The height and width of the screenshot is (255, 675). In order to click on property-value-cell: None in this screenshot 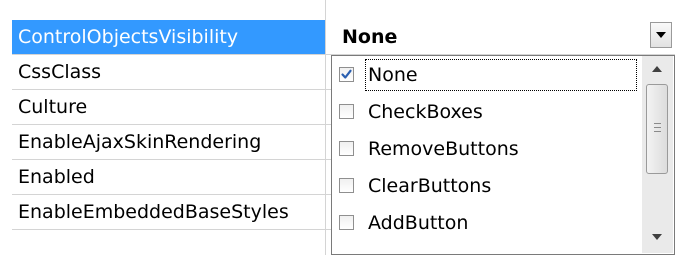, I will do `click(500, 37)`.